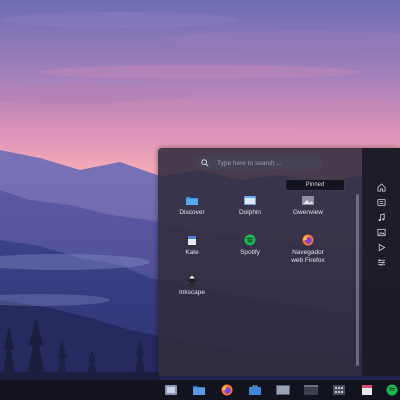 The height and width of the screenshot is (400, 400). Describe the element at coordinates (315, 185) in the screenshot. I see `tab-pinned: Pinned` at that location.